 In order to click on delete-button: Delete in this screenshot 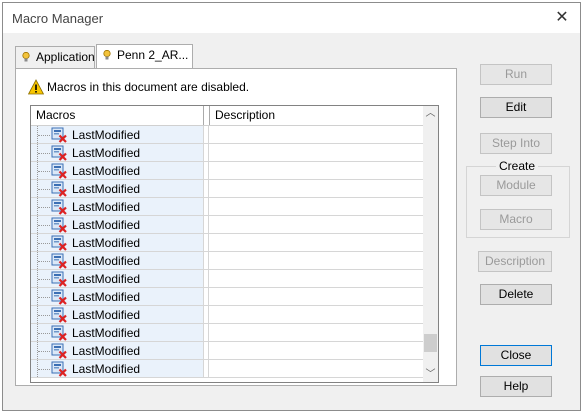, I will do `click(516, 294)`.